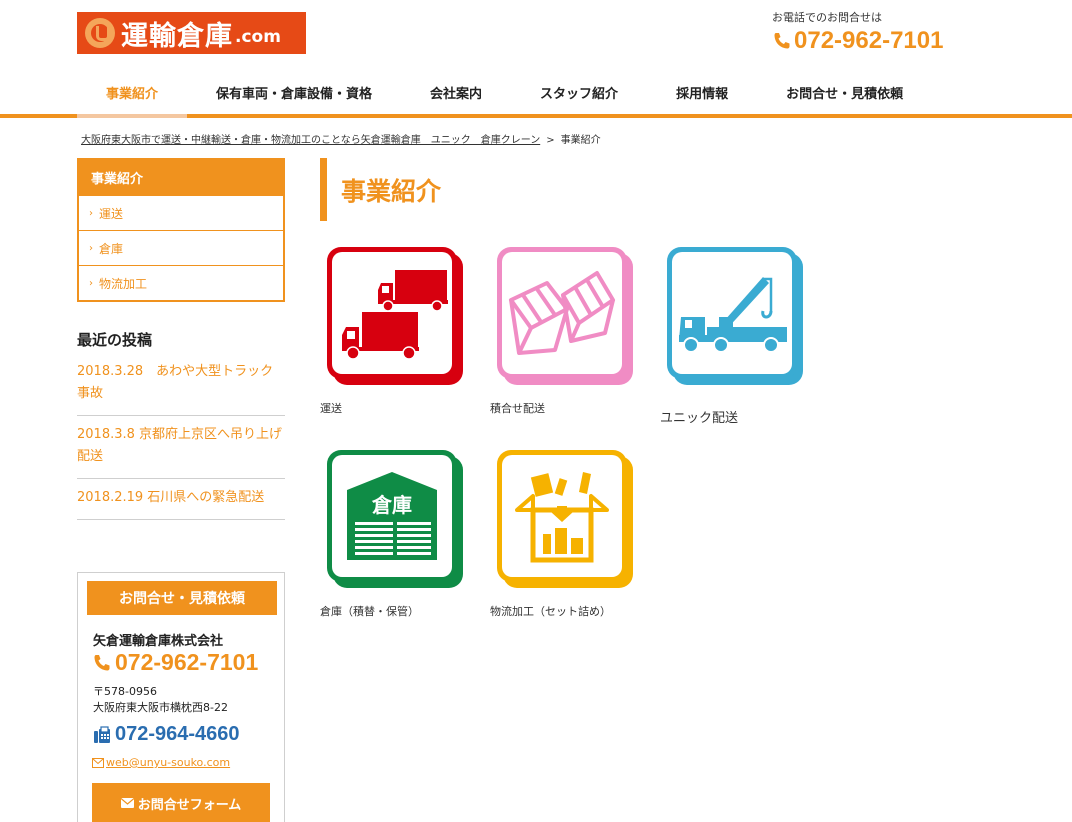 This screenshot has height=822, width=1072. I want to click on contact-zip: 〒578-0956, so click(125, 691).